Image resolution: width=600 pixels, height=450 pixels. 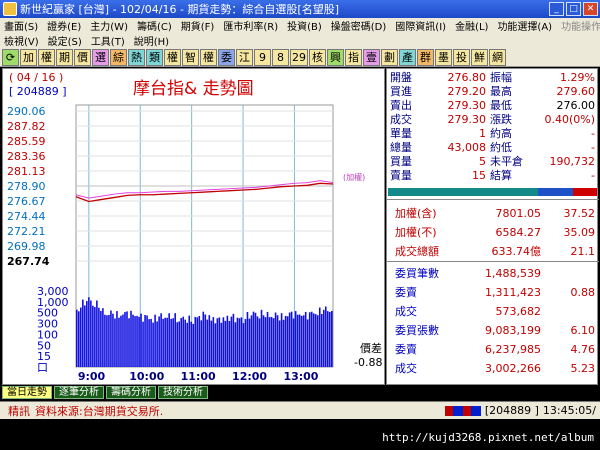 I want to click on menu-item: 工具(T), so click(x=108, y=40).